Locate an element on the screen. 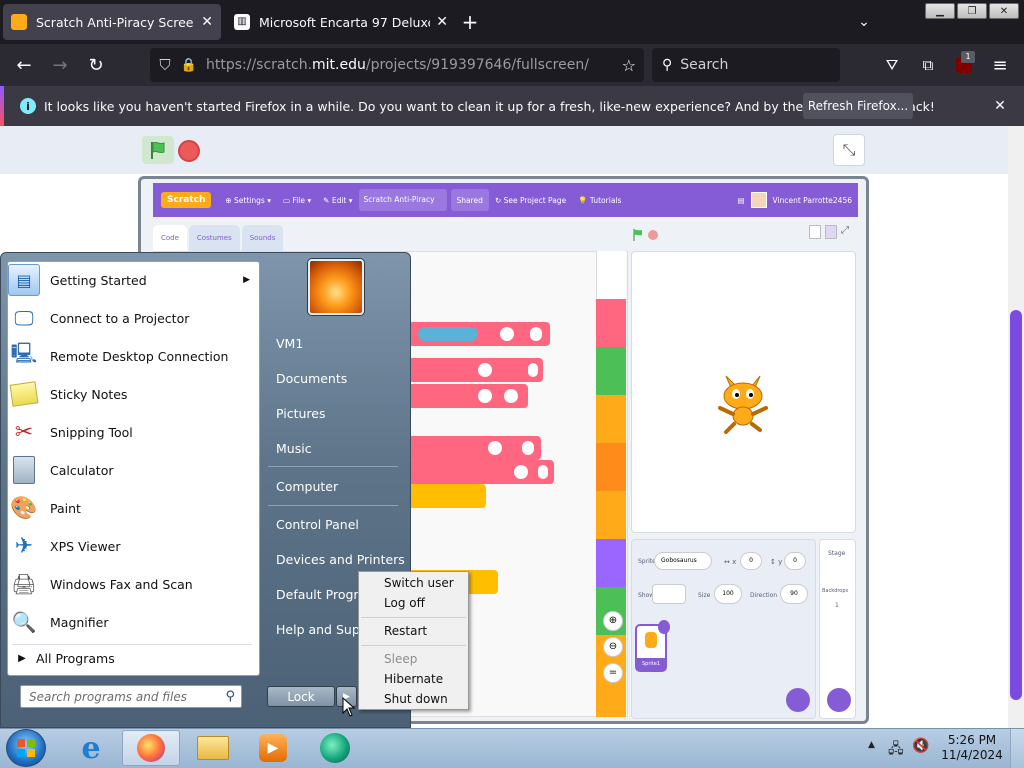 The width and height of the screenshot is (1024, 768). control-panel-link: Control Panel is located at coordinates (317, 524).